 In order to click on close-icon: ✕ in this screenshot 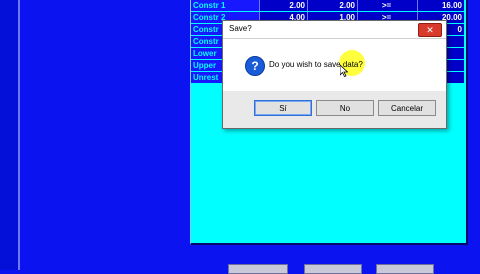, I will do `click(430, 30)`.